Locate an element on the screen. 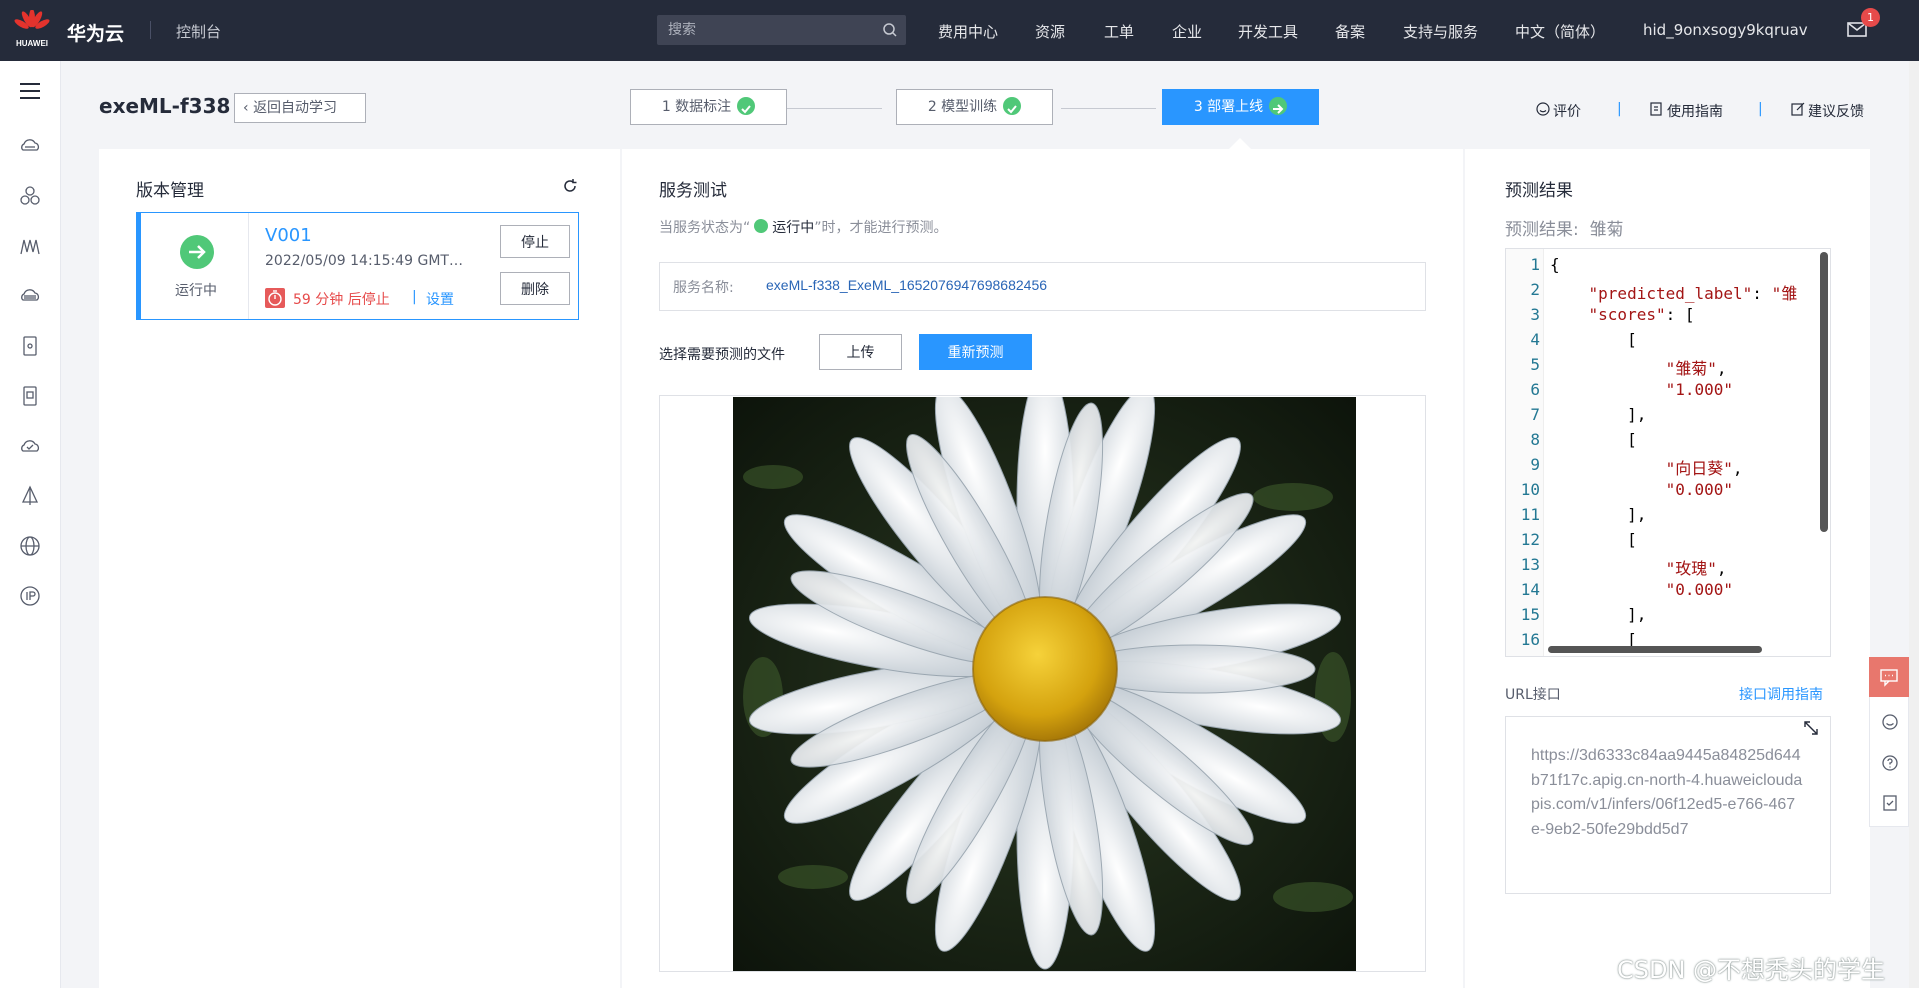  step-deploy: 3 部署上线 is located at coordinates (1240, 107).